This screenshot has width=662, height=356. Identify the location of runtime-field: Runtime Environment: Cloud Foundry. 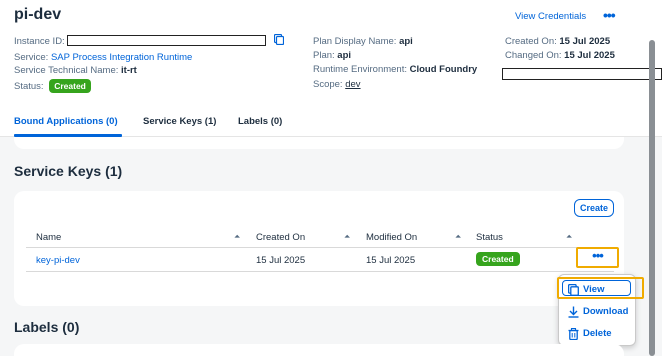
(395, 69).